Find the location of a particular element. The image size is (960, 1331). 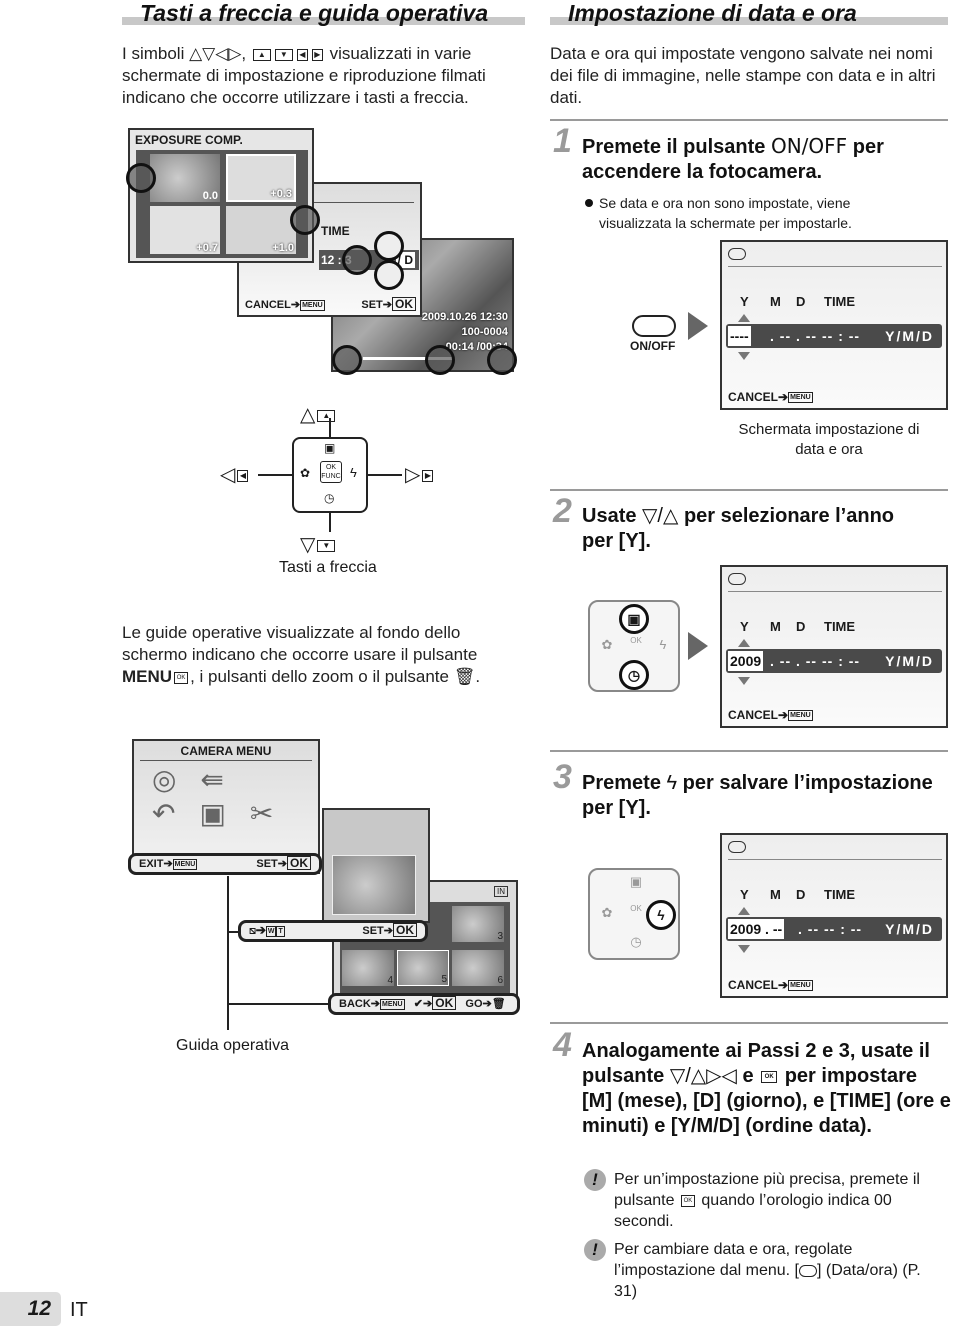

connector-line is located at coordinates (228, 953).